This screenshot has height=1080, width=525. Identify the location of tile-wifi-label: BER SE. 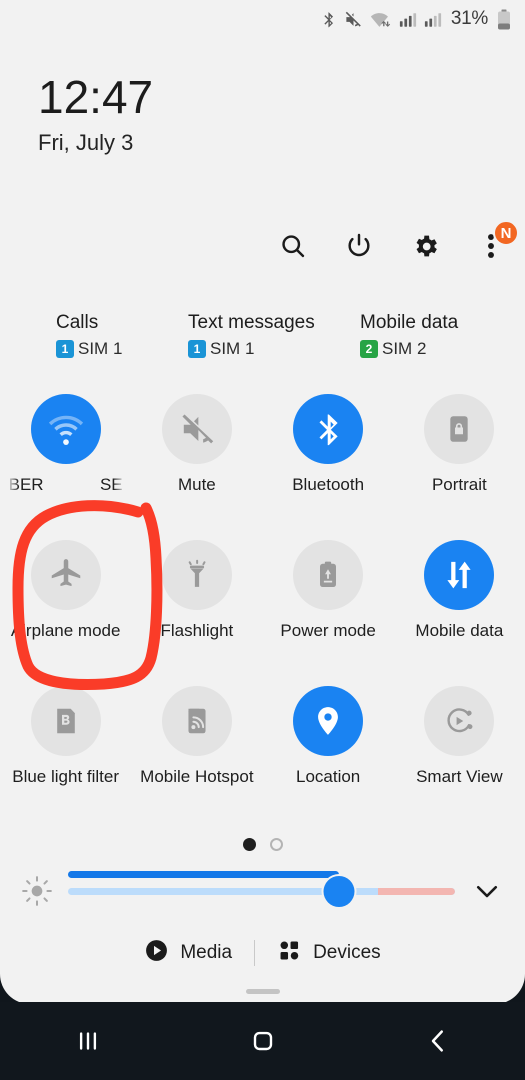
(66, 485).